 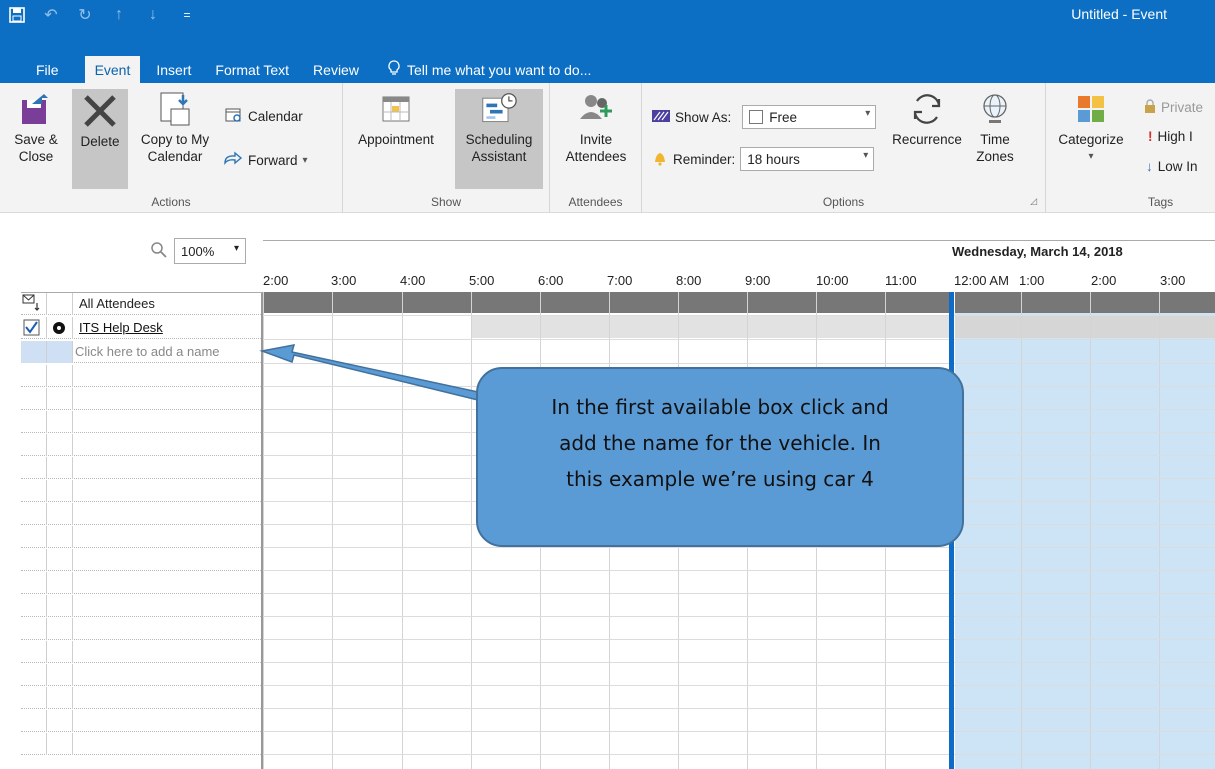 I want to click on add-name-checkbox-cell, so click(x=34, y=352).